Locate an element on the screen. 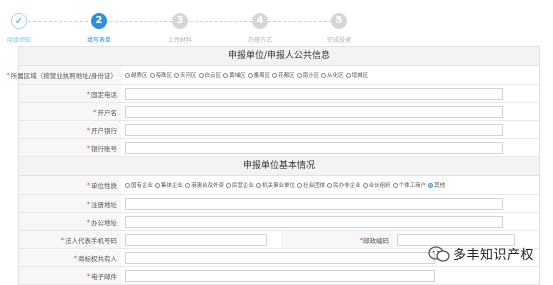 This screenshot has height=285, width=553. nature-option: 集体企业 is located at coordinates (169, 185).